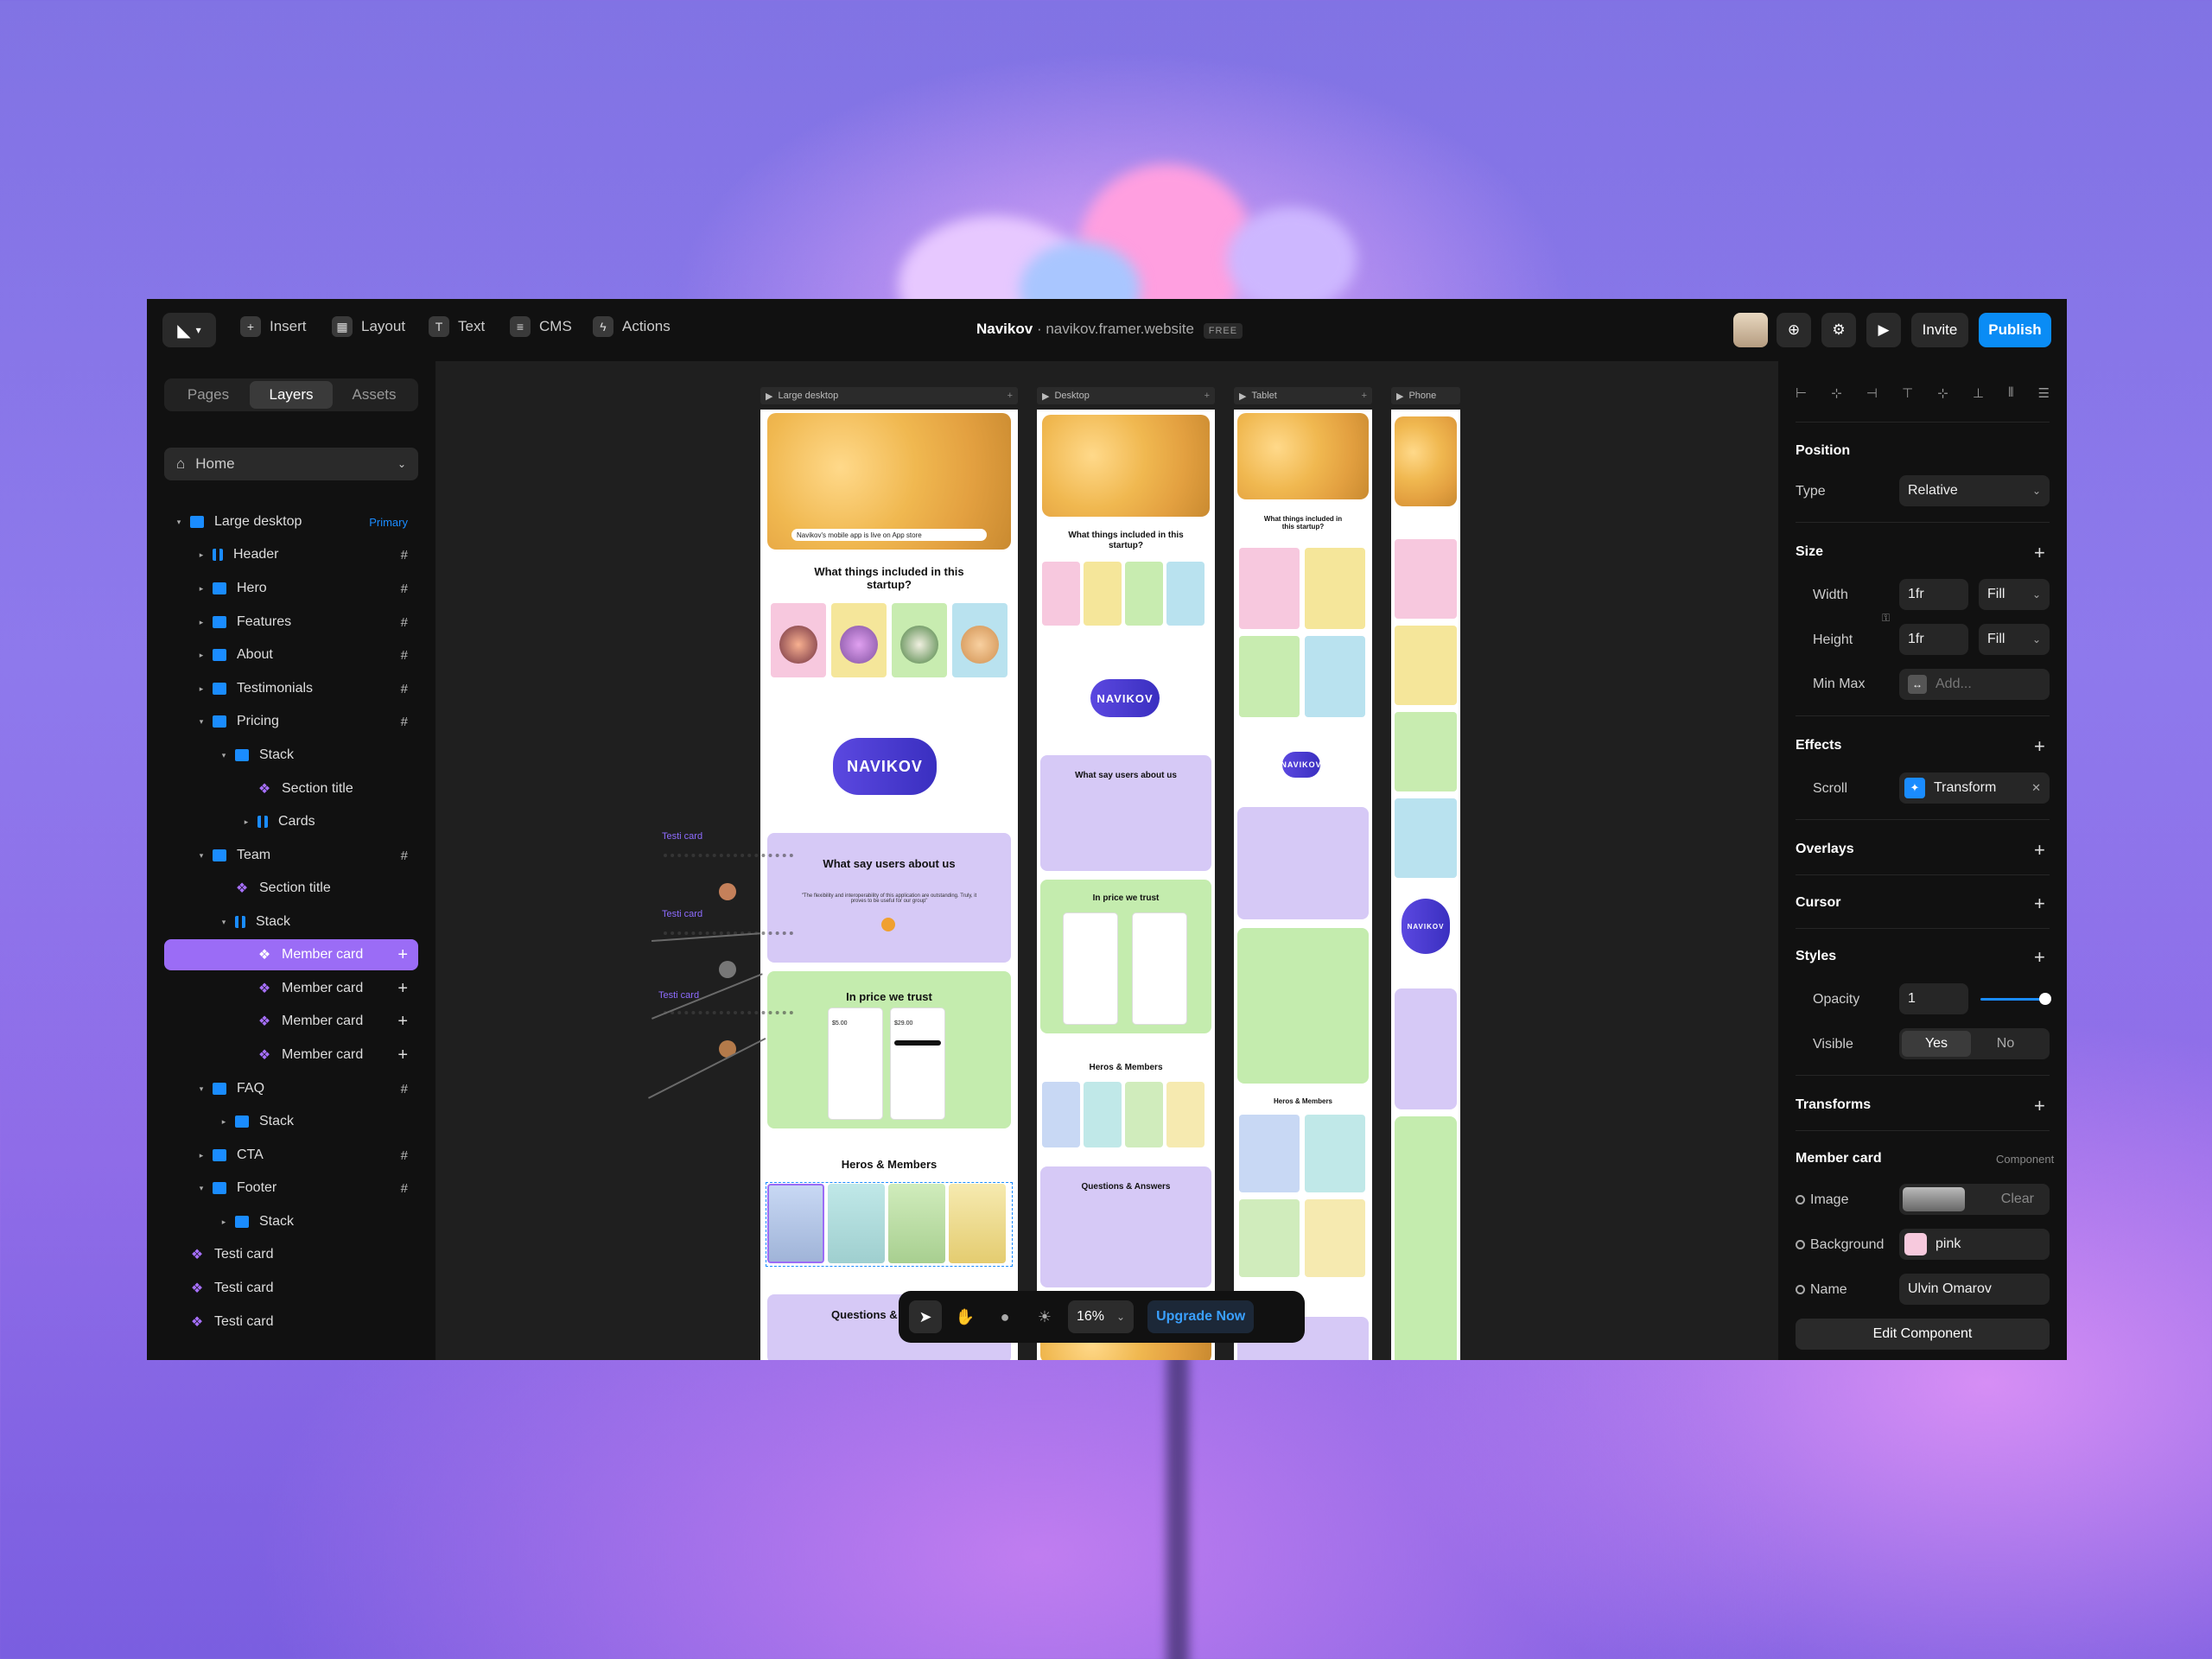  What do you see at coordinates (1974, 1199) in the screenshot?
I see `image-prop-input: Clear` at bounding box center [1974, 1199].